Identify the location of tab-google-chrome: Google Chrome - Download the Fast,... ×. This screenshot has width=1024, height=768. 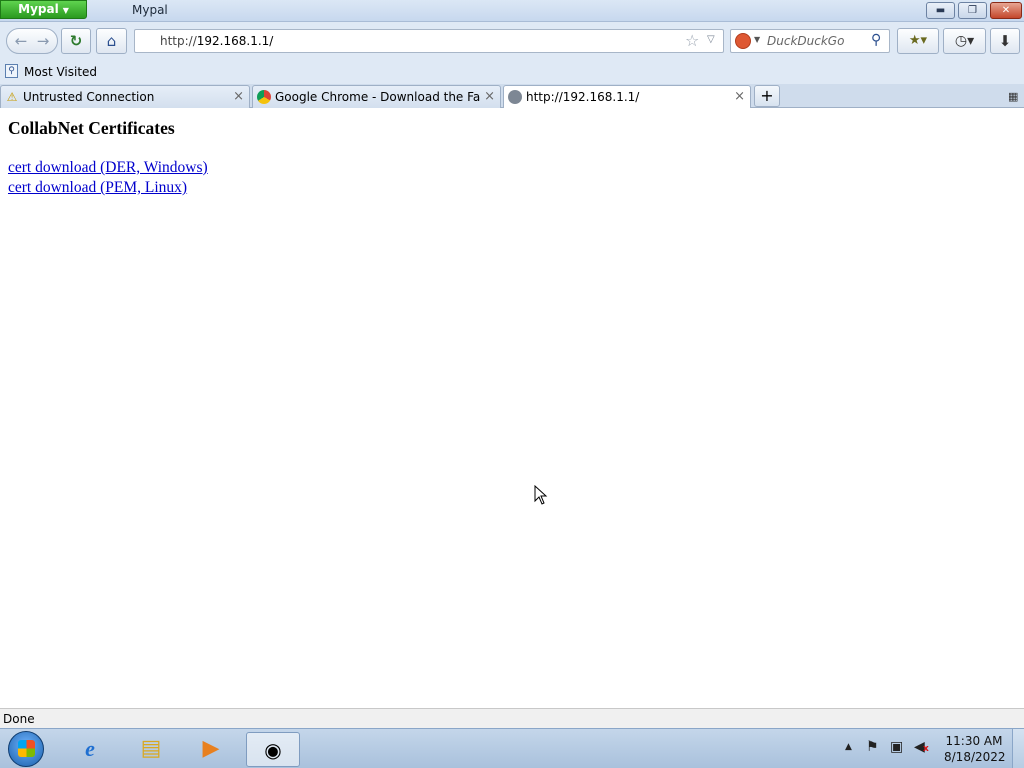
(376, 96).